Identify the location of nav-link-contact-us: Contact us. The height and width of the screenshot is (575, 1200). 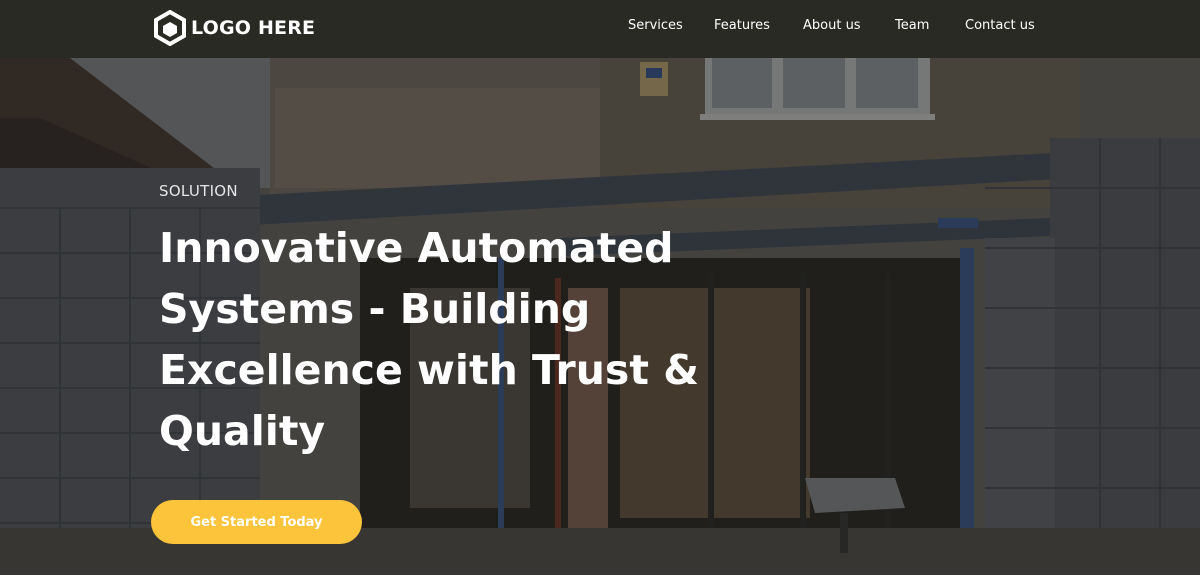
(1000, 25).